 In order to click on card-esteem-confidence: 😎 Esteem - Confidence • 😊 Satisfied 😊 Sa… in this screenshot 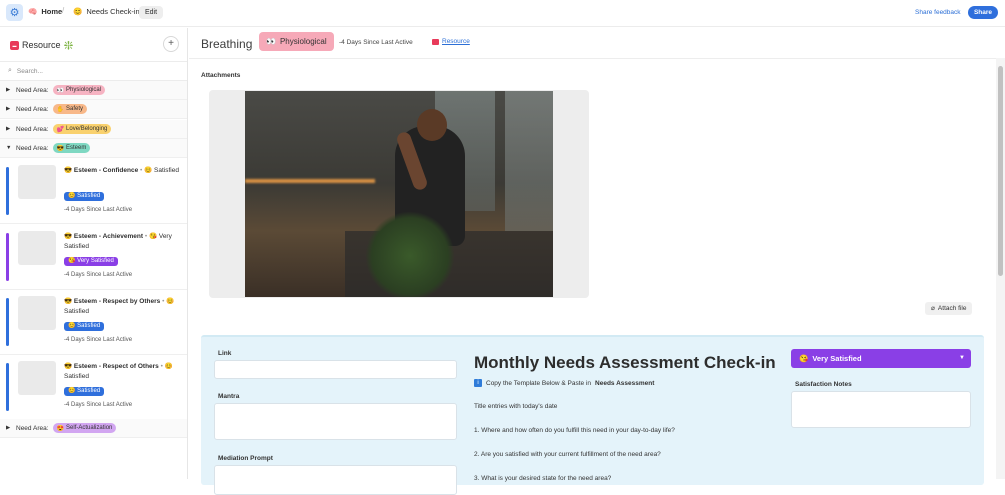, I will do `click(93, 191)`.